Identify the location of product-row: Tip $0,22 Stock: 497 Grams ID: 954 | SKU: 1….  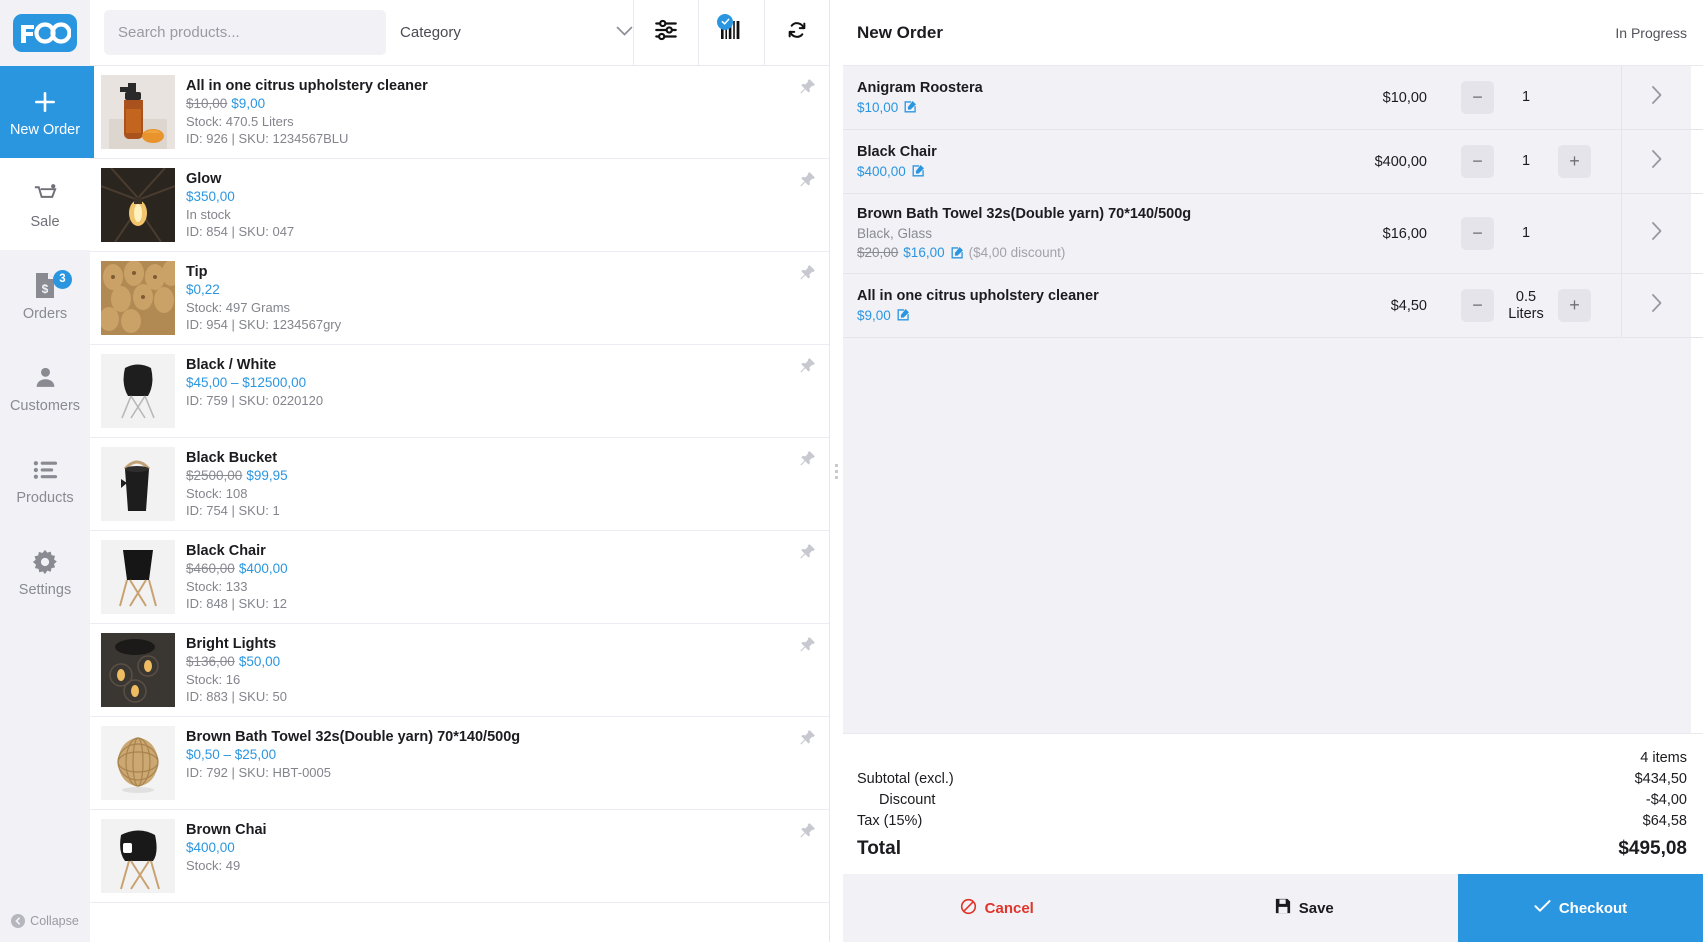
(459, 298).